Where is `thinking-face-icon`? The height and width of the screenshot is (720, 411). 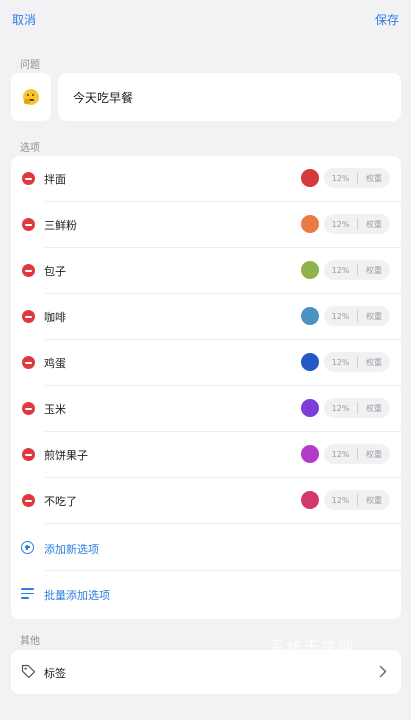 thinking-face-icon is located at coordinates (31, 97).